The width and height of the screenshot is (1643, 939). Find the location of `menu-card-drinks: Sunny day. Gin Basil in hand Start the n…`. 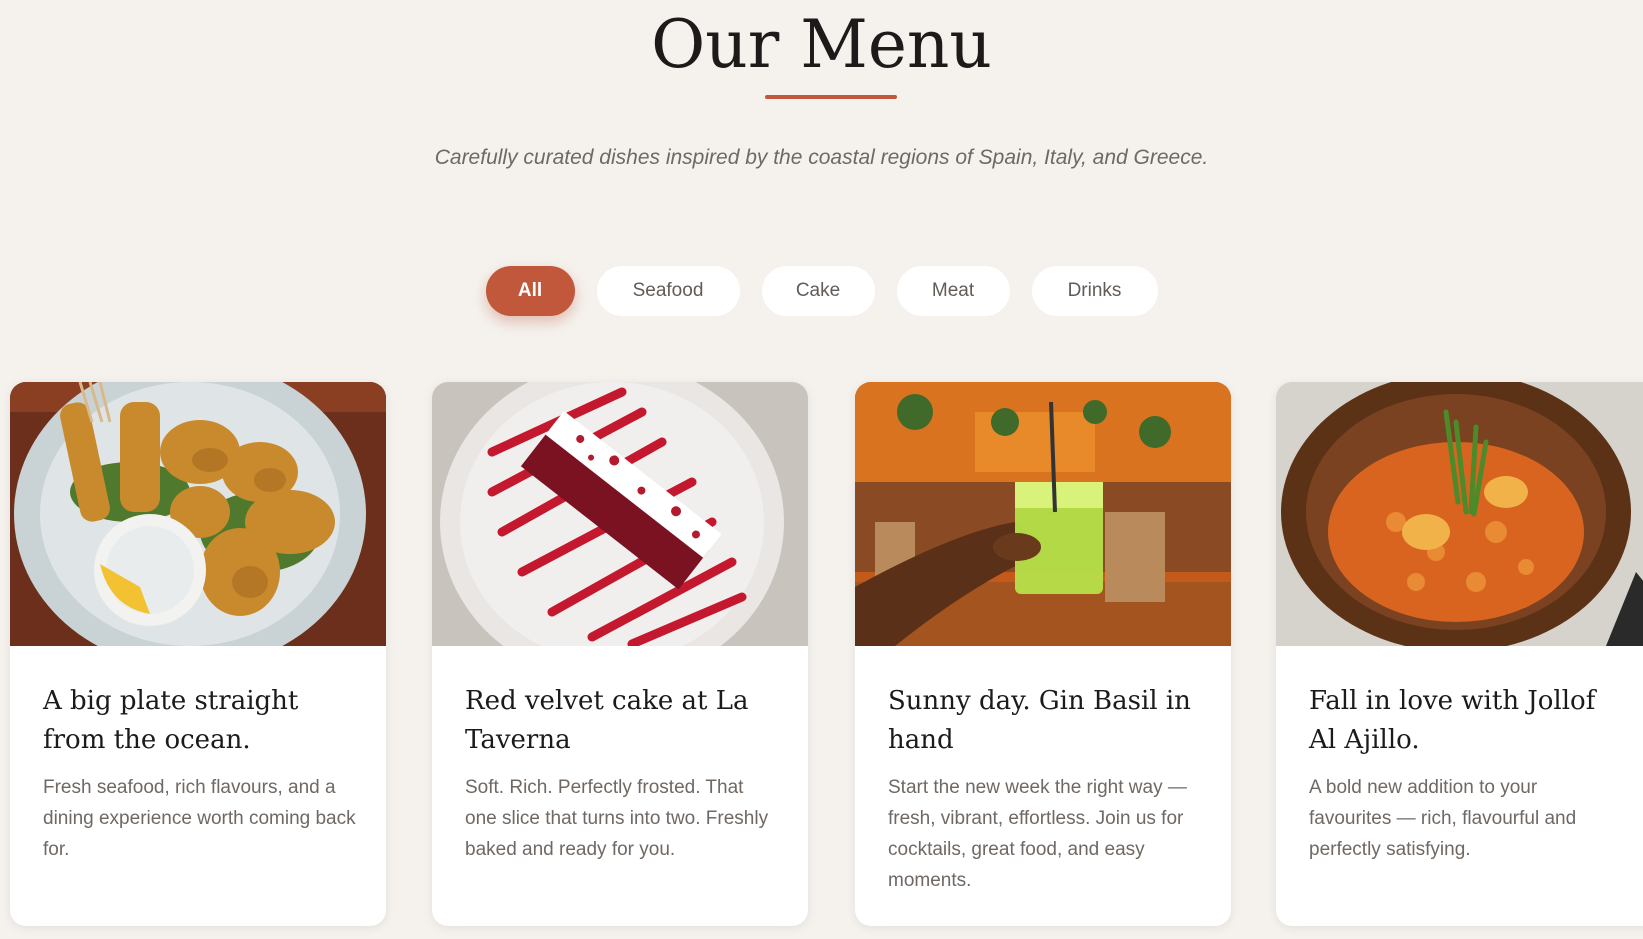

menu-card-drinks: Sunny day. Gin Basil in hand Start the n… is located at coordinates (1043, 654).